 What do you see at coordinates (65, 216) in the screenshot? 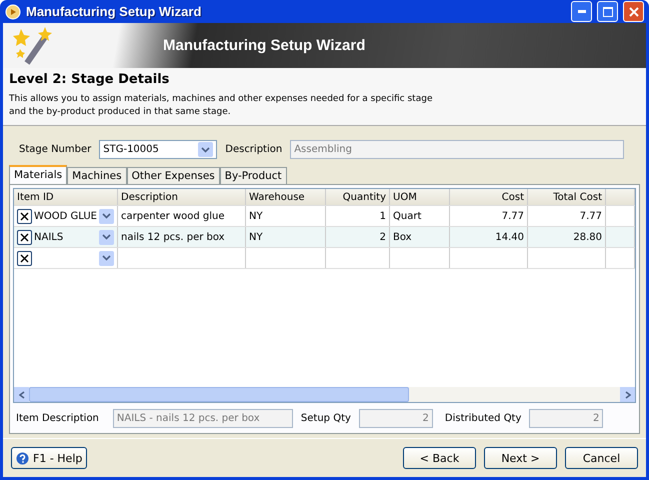
I see `table-cell: WOOD GLUE` at bounding box center [65, 216].